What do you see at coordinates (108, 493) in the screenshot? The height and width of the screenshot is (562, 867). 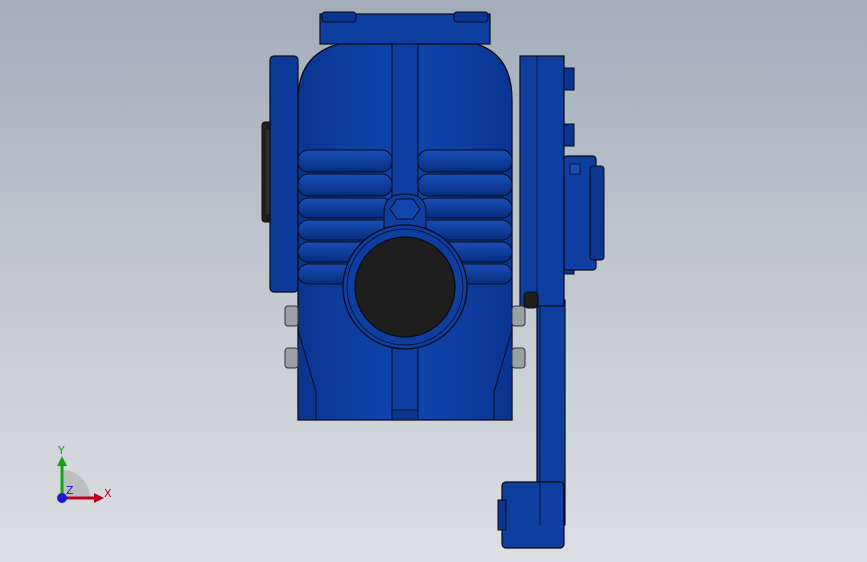 I see `x-axis-label: X` at bounding box center [108, 493].